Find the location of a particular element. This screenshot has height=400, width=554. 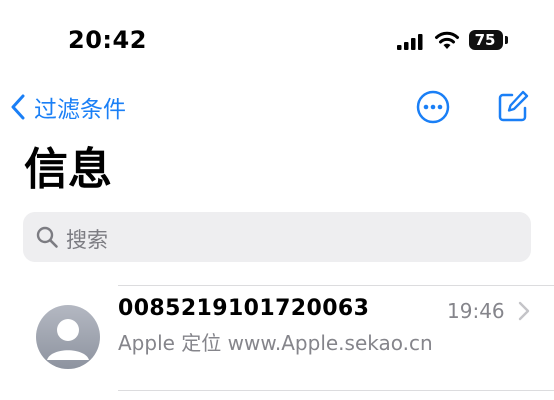

search-icon is located at coordinates (47, 237).